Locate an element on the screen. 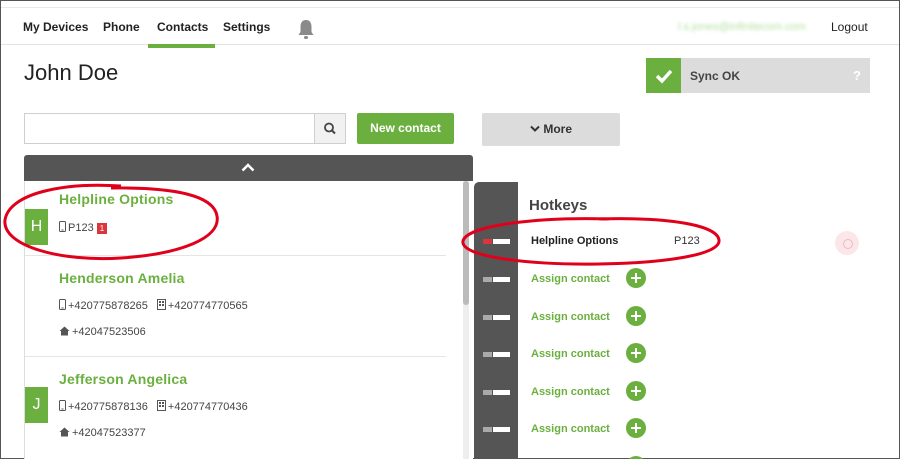 The width and height of the screenshot is (900, 459). hotkey-assigned-code: P123 is located at coordinates (687, 241).